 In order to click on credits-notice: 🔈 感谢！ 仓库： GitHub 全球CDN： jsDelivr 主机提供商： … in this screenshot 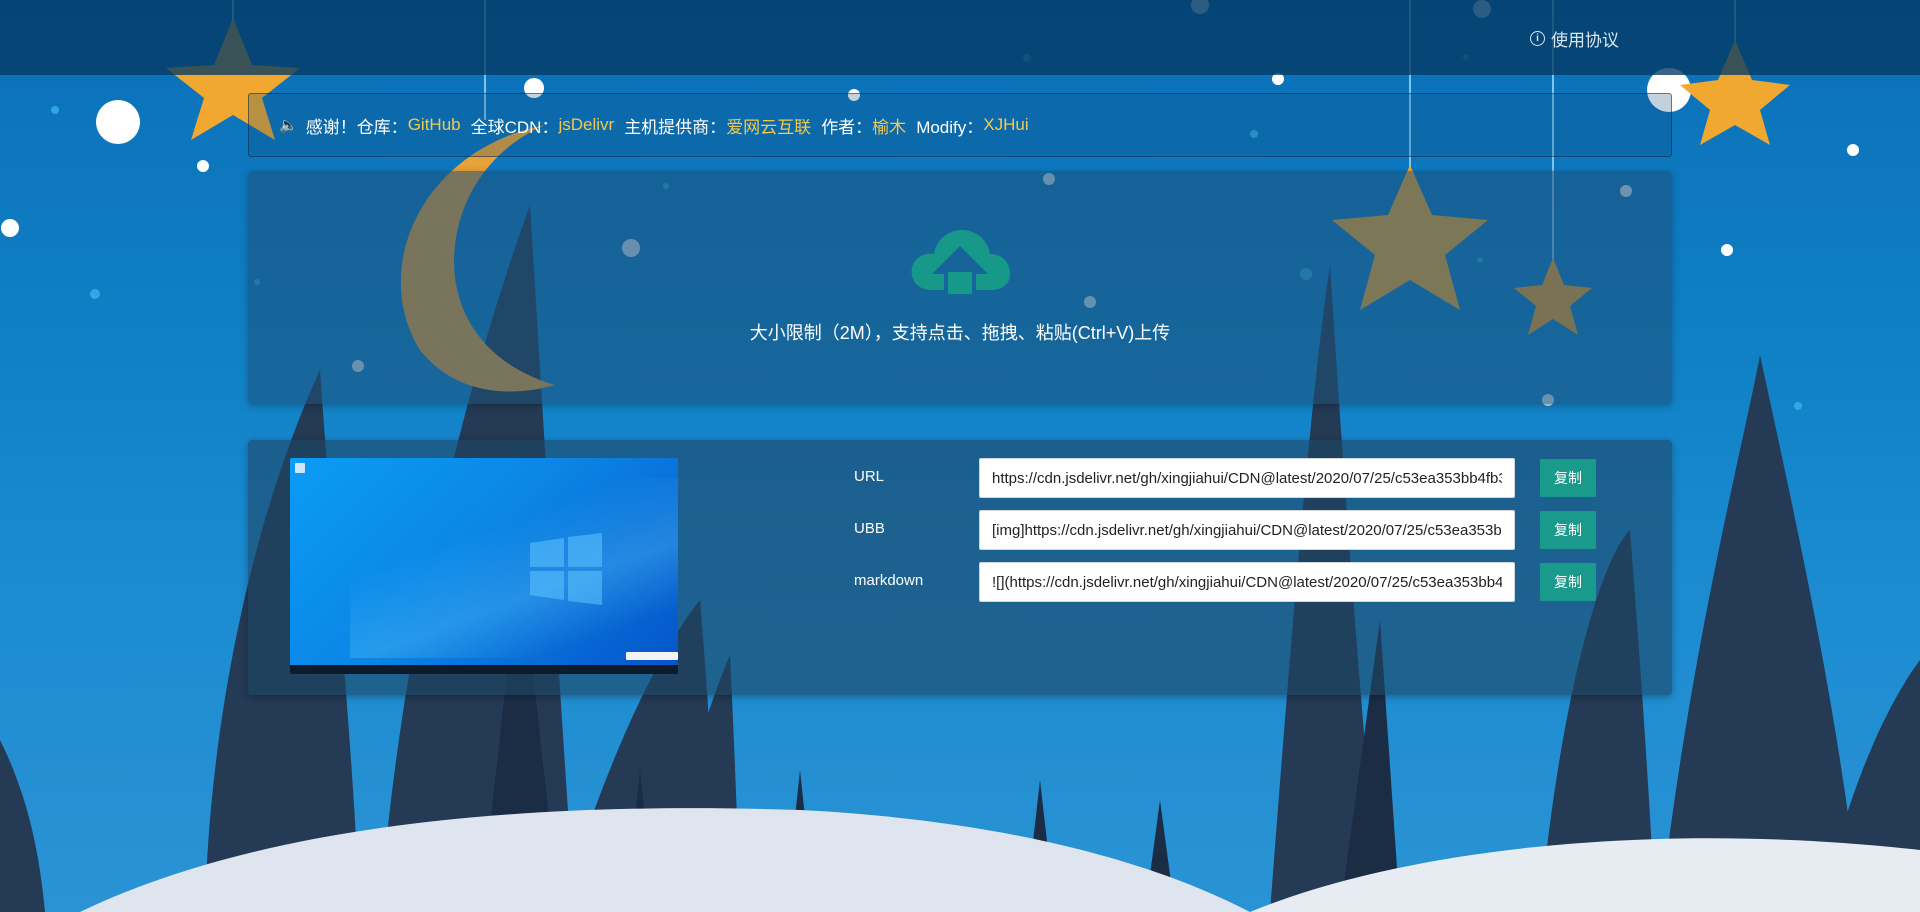, I will do `click(960, 125)`.